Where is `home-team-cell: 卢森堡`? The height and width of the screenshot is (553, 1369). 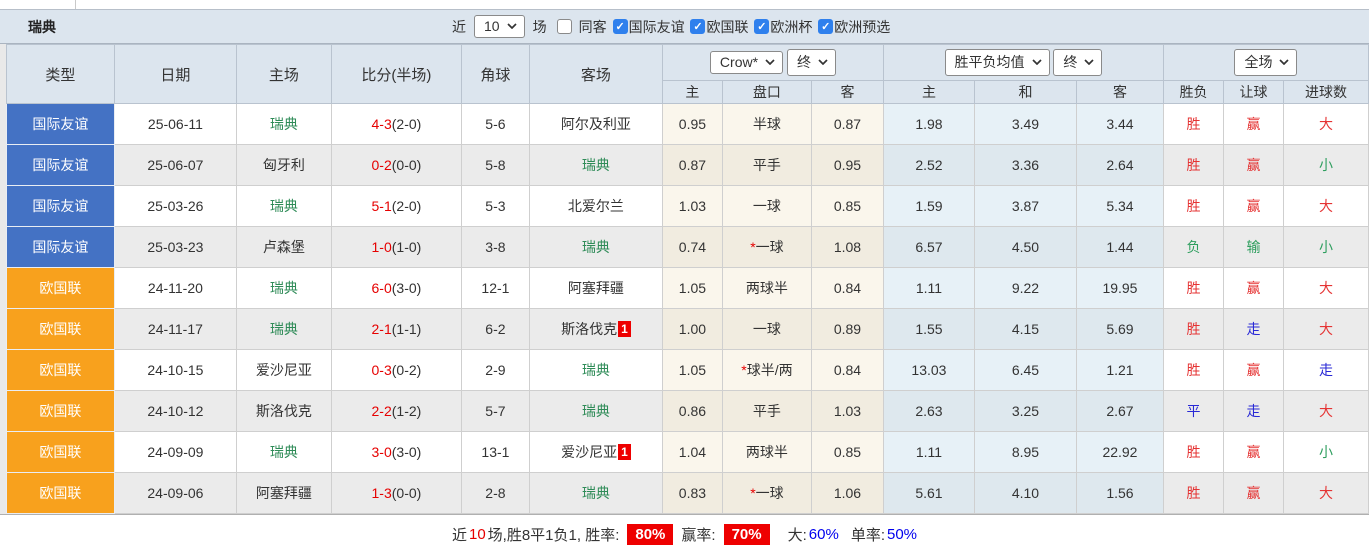
home-team-cell: 卢森堡 is located at coordinates (283, 247).